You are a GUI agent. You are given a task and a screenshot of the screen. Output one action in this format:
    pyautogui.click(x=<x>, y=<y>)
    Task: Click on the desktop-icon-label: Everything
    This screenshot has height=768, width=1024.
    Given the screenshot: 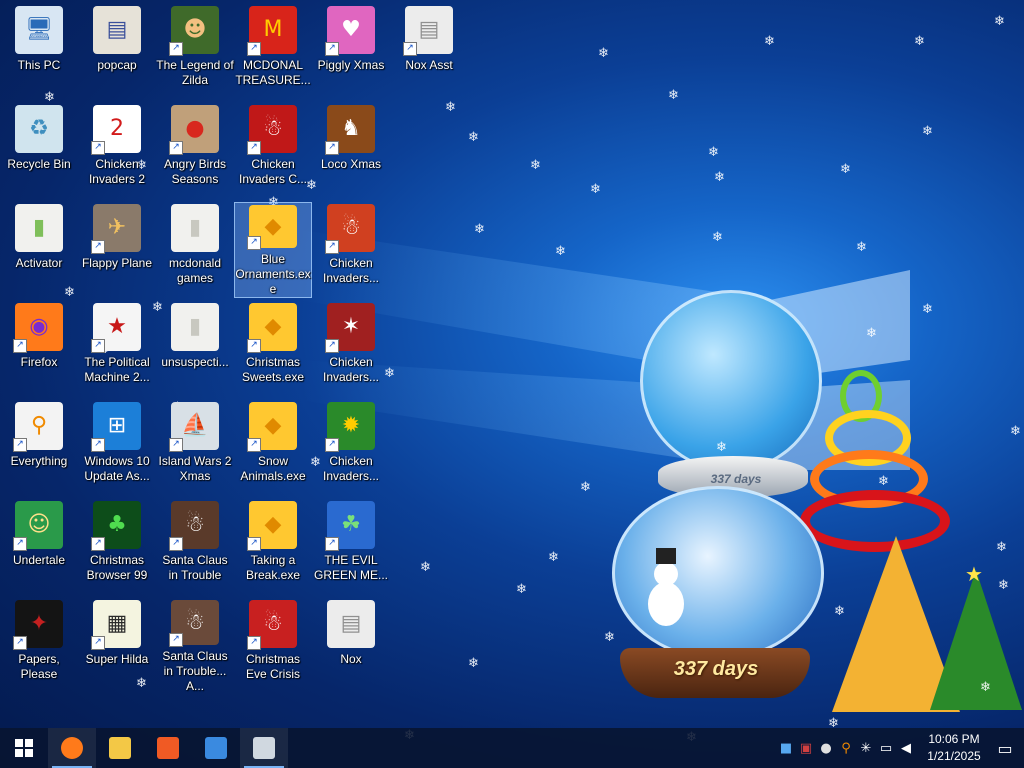 What is the action you would take?
    pyautogui.click(x=39, y=461)
    